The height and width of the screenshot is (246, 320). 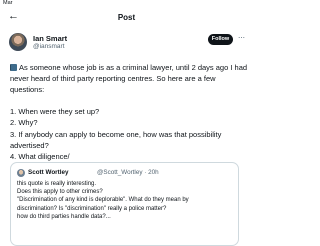 I want to click on quoted-author-meta: @Scott_Wortley · 20h, so click(x=128, y=172).